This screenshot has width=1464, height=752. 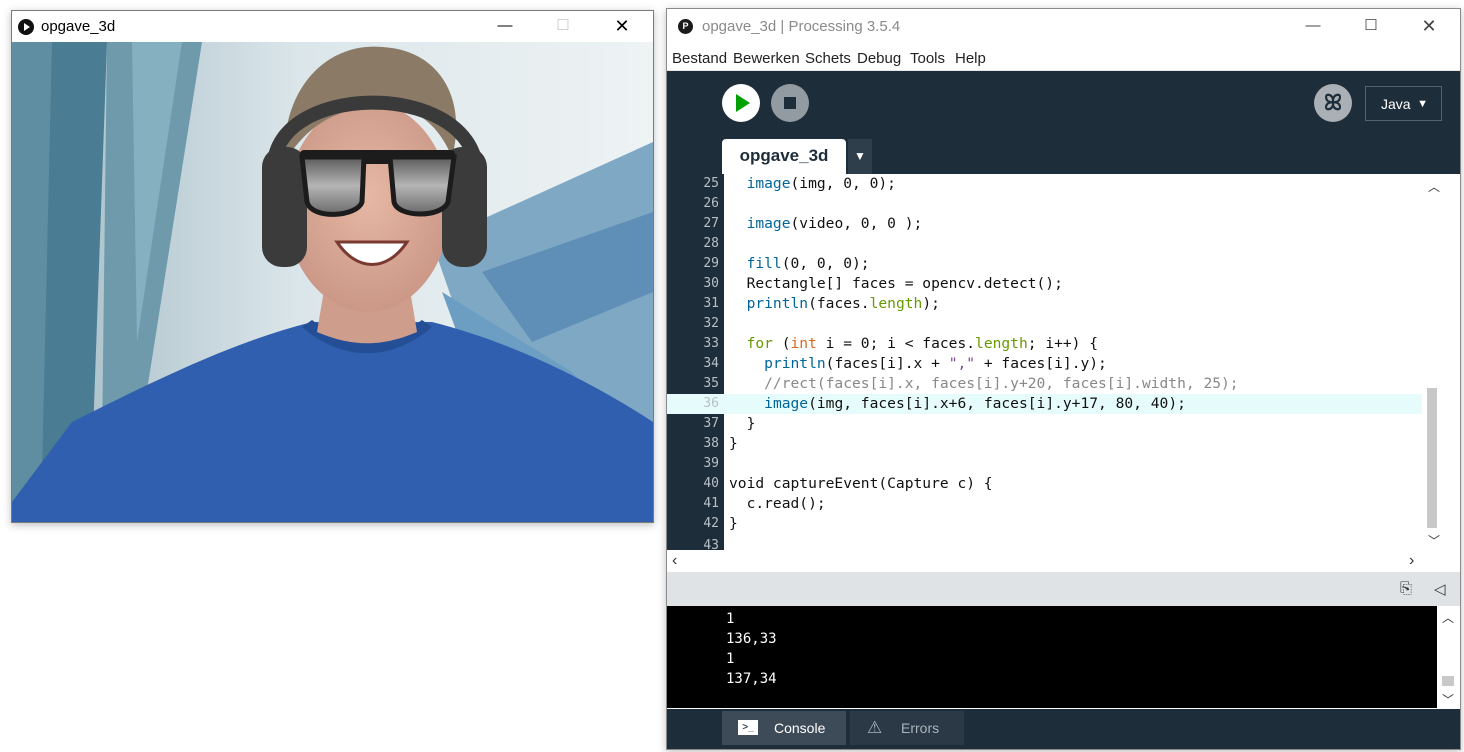 I want to click on scroll-left-arrow-icon: ‹, so click(x=674, y=561).